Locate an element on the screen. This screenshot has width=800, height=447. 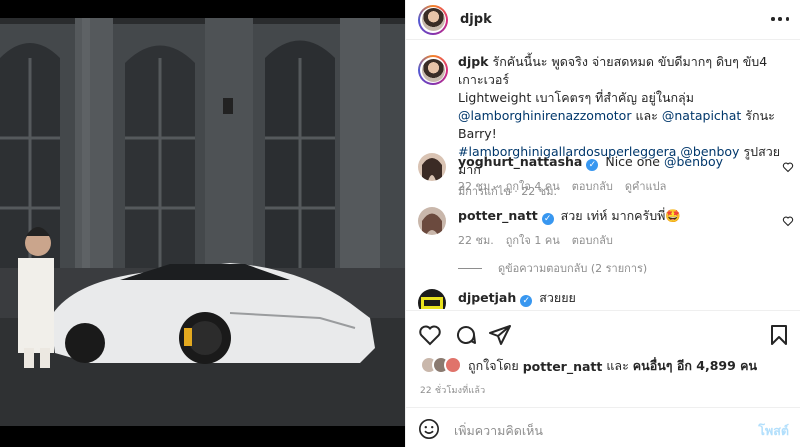
post-comment-button: โพสต์ is located at coordinates (773, 431).